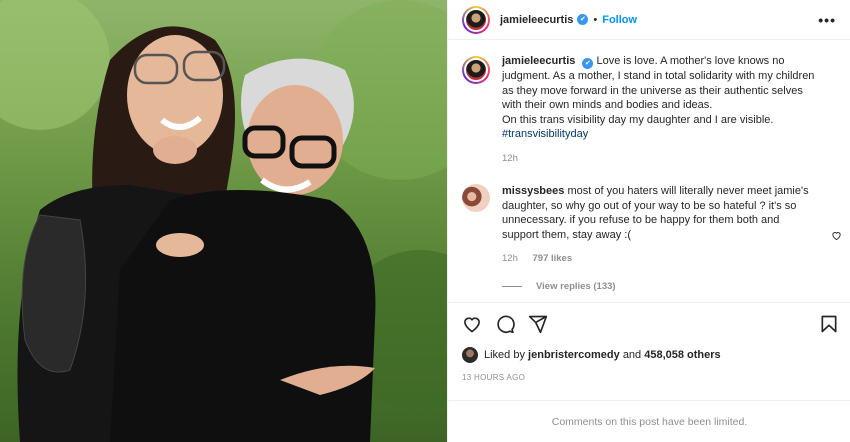 This screenshot has width=850, height=442. What do you see at coordinates (538, 61) in the screenshot?
I see `caption-username: jamieleecurtis` at bounding box center [538, 61].